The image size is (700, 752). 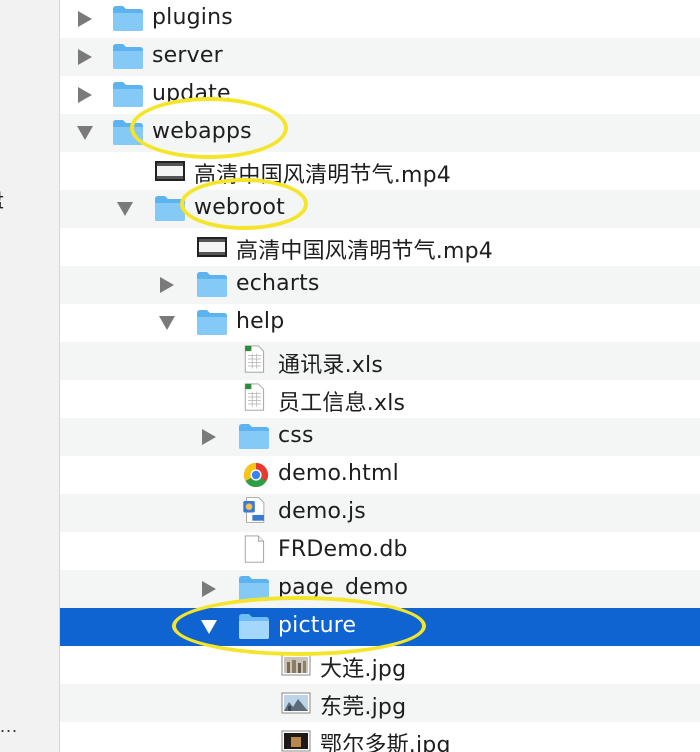 I want to click on tree-row-document-file: FRDemo.db, so click(x=380, y=551).